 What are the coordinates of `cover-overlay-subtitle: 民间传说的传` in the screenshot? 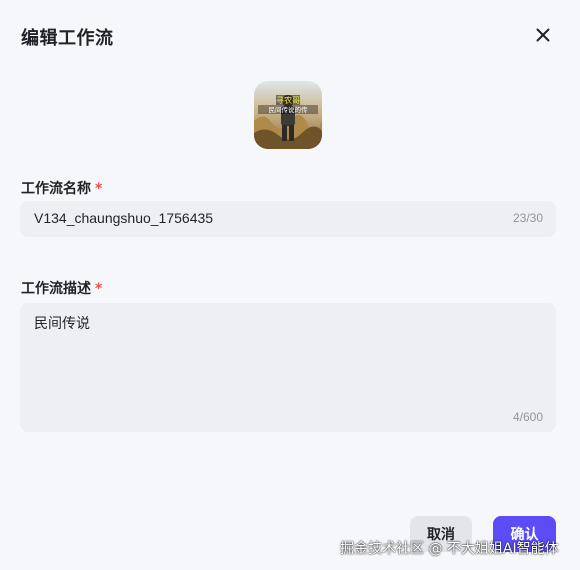 It's located at (289, 109).